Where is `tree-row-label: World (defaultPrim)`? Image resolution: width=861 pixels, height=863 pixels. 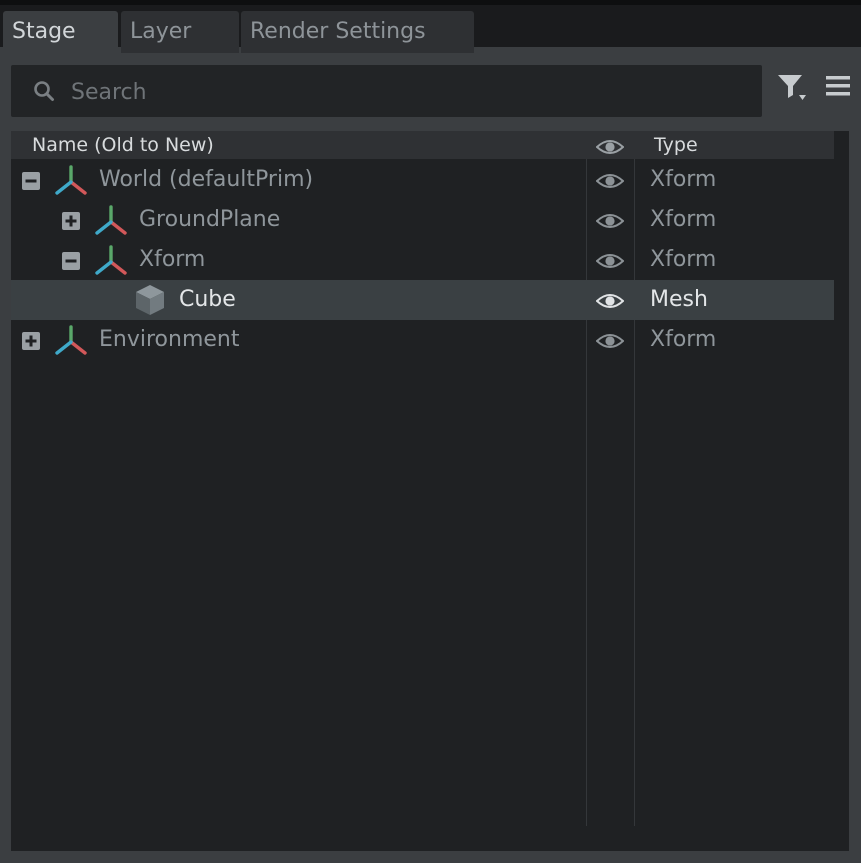
tree-row-label: World (defaultPrim) is located at coordinates (206, 179).